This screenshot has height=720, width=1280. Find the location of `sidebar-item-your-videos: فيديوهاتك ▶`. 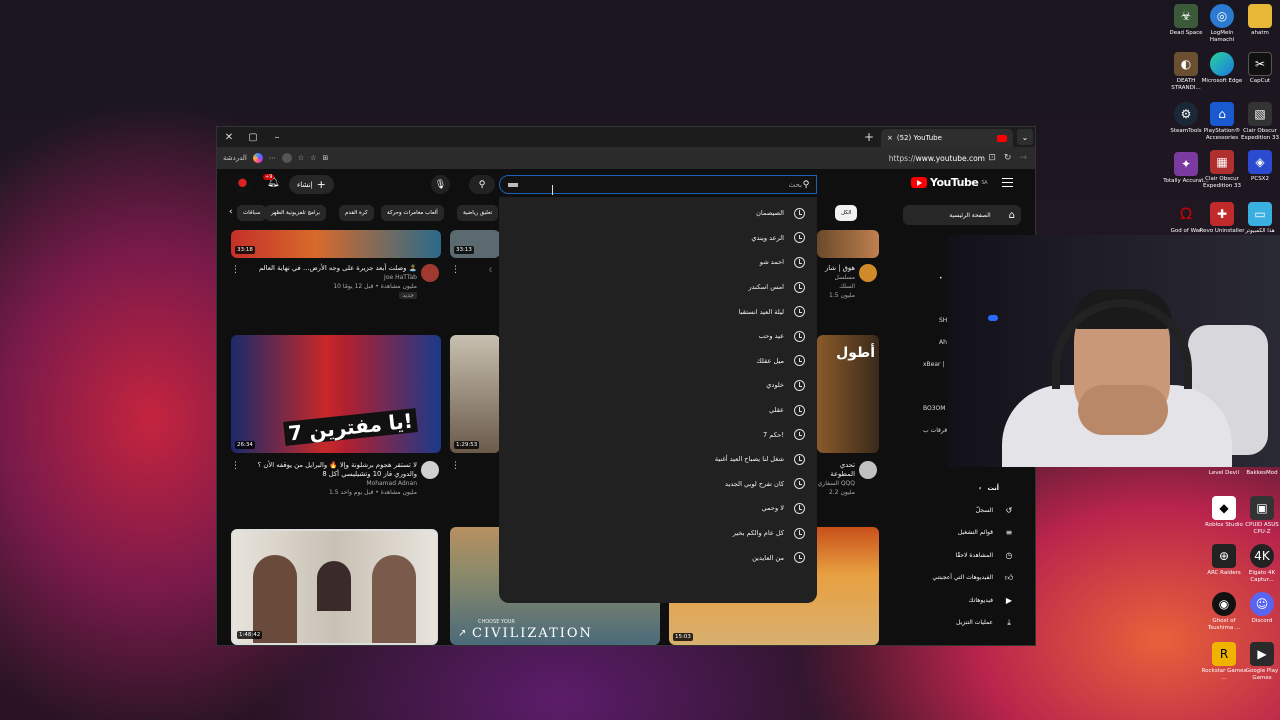

sidebar-item-your-videos: فيديوهاتك ▶ is located at coordinates (962, 600).